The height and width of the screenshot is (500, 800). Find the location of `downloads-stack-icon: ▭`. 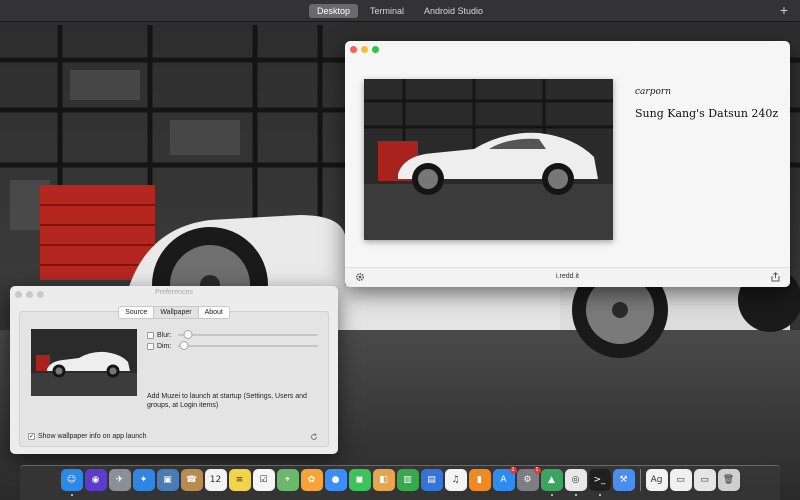

downloads-stack-icon: ▭ is located at coordinates (680, 480).